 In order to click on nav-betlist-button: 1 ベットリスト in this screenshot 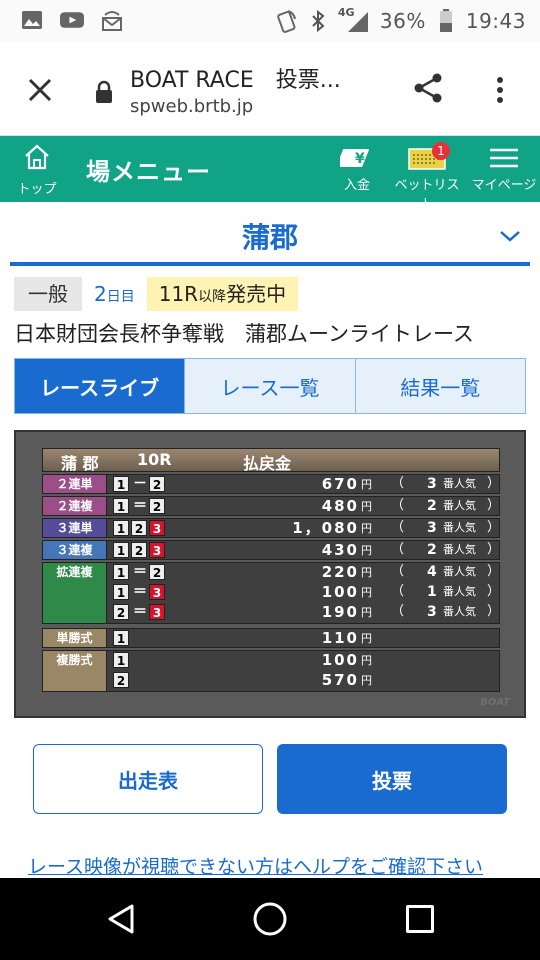, I will do `click(427, 177)`.